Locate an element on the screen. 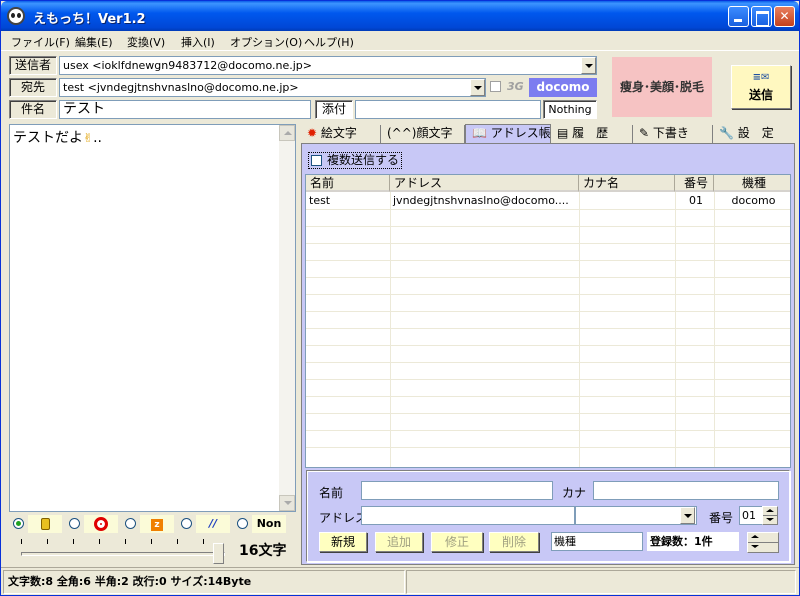 Image resolution: width=800 pixels, height=596 pixels. column-header-name: 名前 is located at coordinates (348, 183).